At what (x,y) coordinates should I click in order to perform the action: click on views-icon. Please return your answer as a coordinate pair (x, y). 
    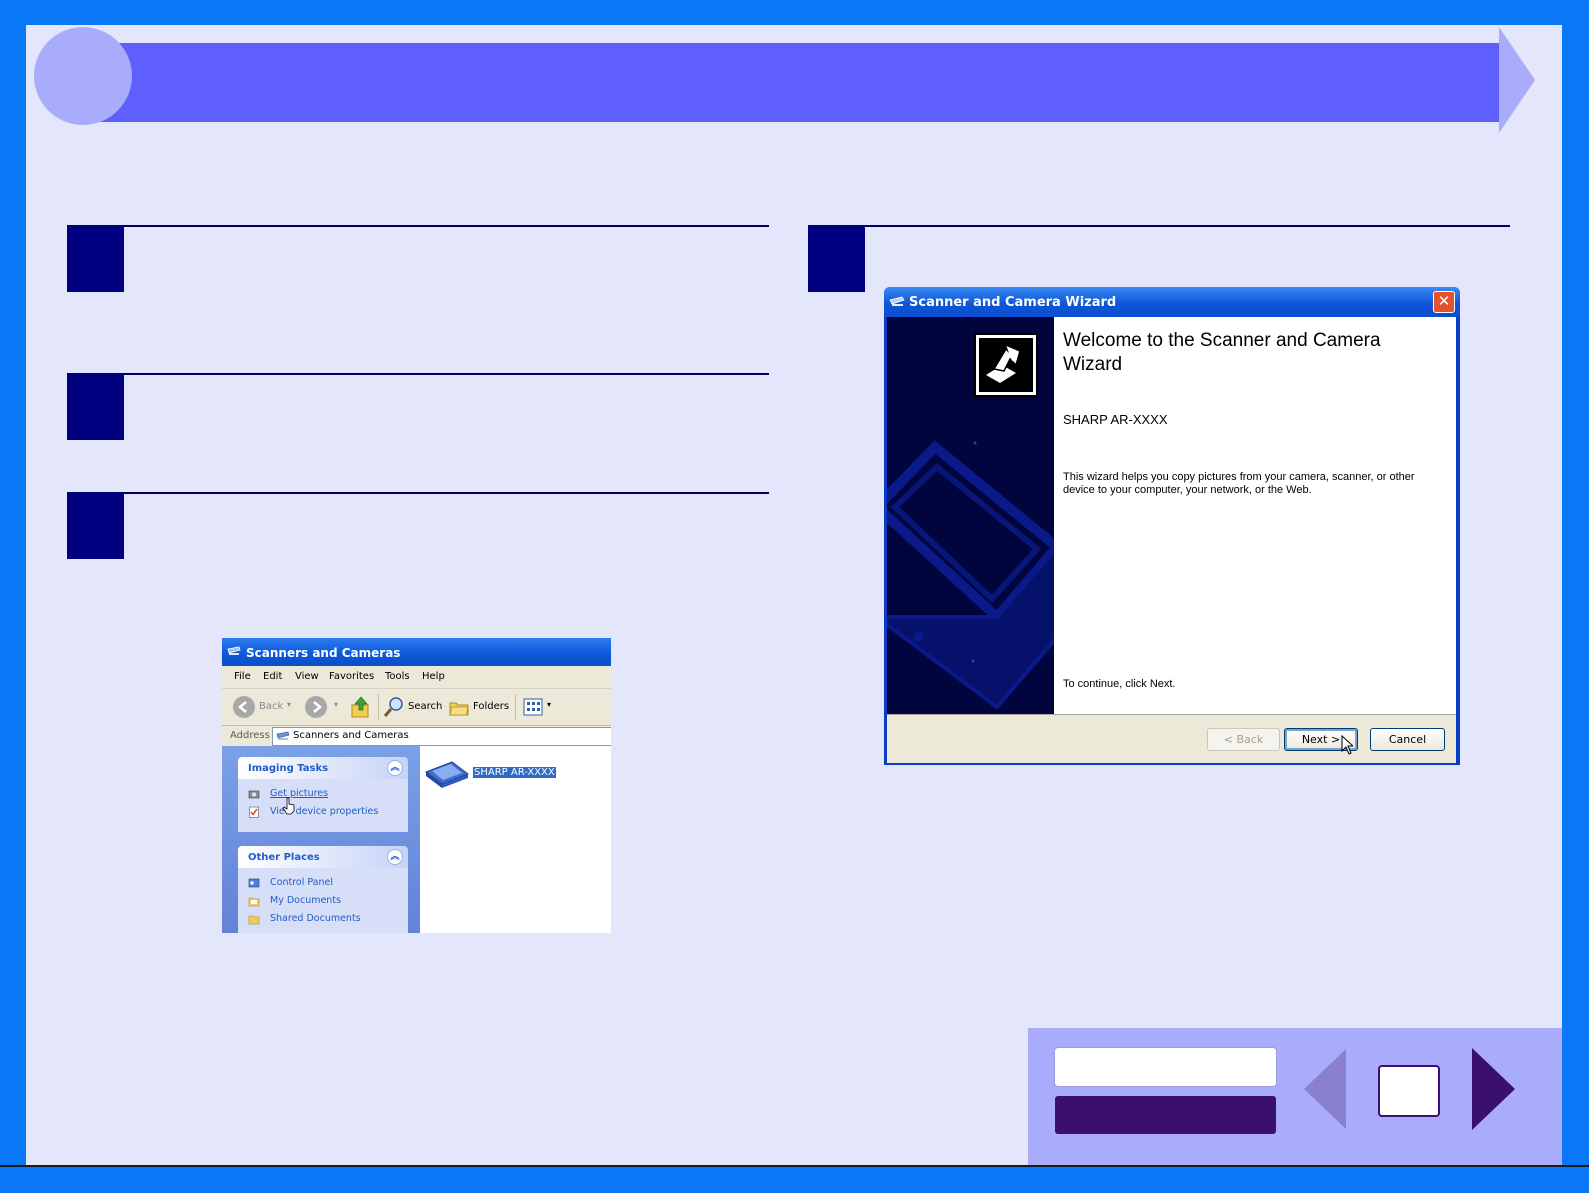
    Looking at the image, I should click on (534, 707).